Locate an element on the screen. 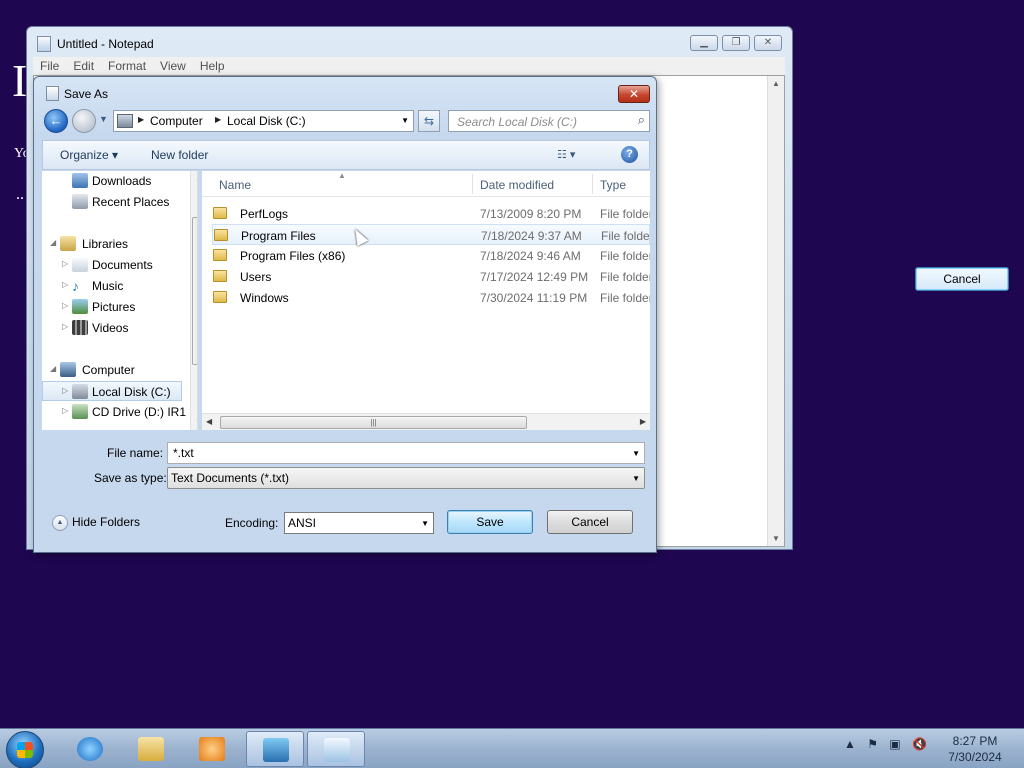 The image size is (1024, 768). action-center-flag-icon: ⚑ is located at coordinates (872, 744).